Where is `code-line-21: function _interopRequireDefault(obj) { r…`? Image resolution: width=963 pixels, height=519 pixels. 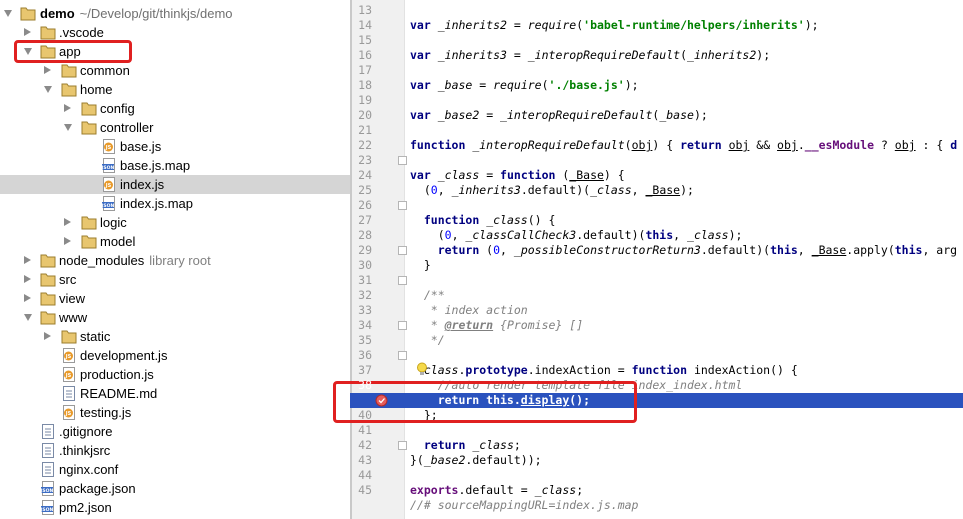 code-line-21: function _interopRequireDefault(obj) { r… is located at coordinates (686, 145).